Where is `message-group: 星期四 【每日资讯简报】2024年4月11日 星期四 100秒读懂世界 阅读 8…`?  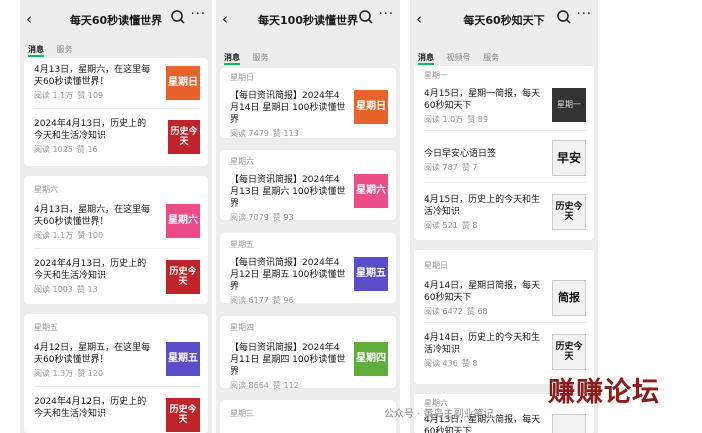 message-group: 星期四 【每日资讯简报】2024年4月11日 星期四 100秒读懂世界 阅读 8… is located at coordinates (308, 353).